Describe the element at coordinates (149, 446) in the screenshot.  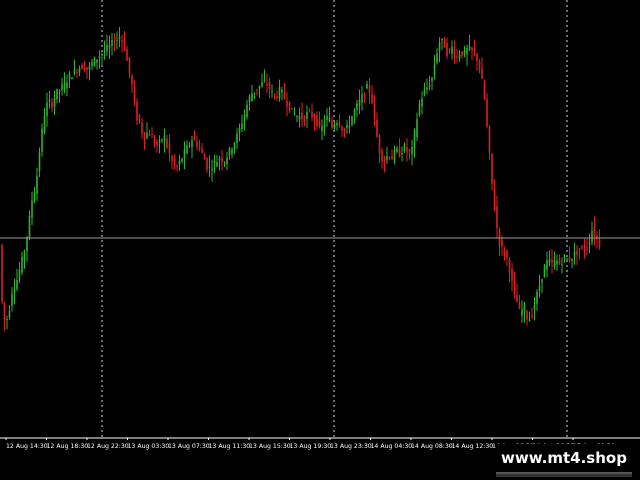
I see `x-tick-label: 13 Aug 03:30` at that location.